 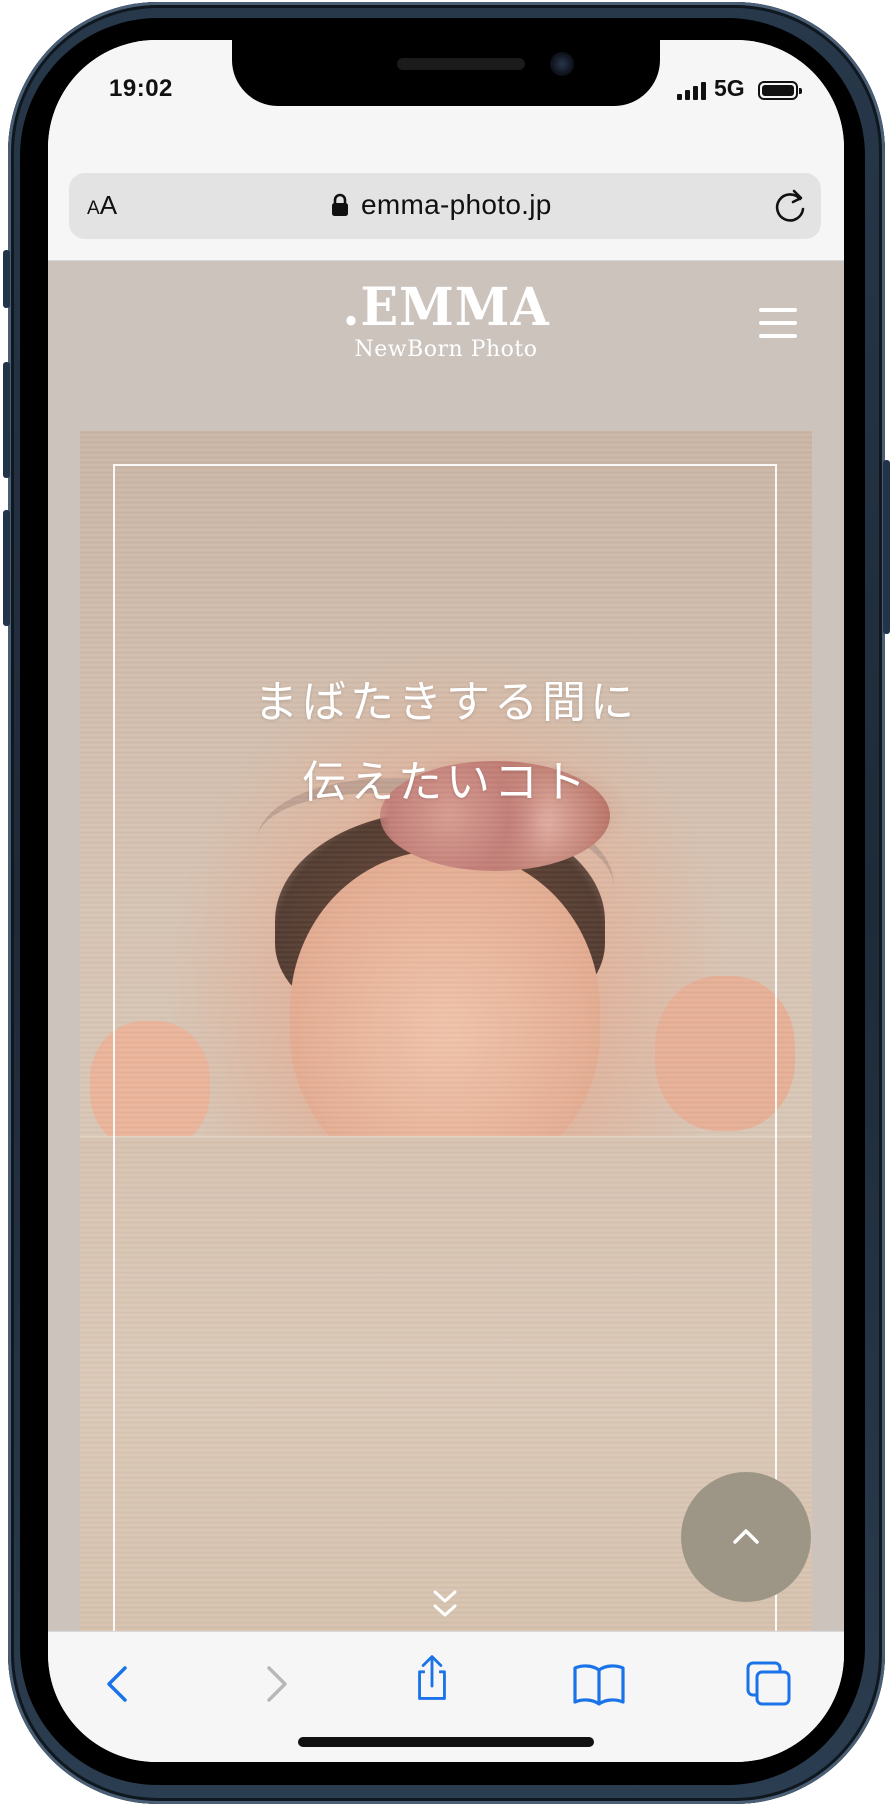 I want to click on volume-up-button, so click(x=6, y=420).